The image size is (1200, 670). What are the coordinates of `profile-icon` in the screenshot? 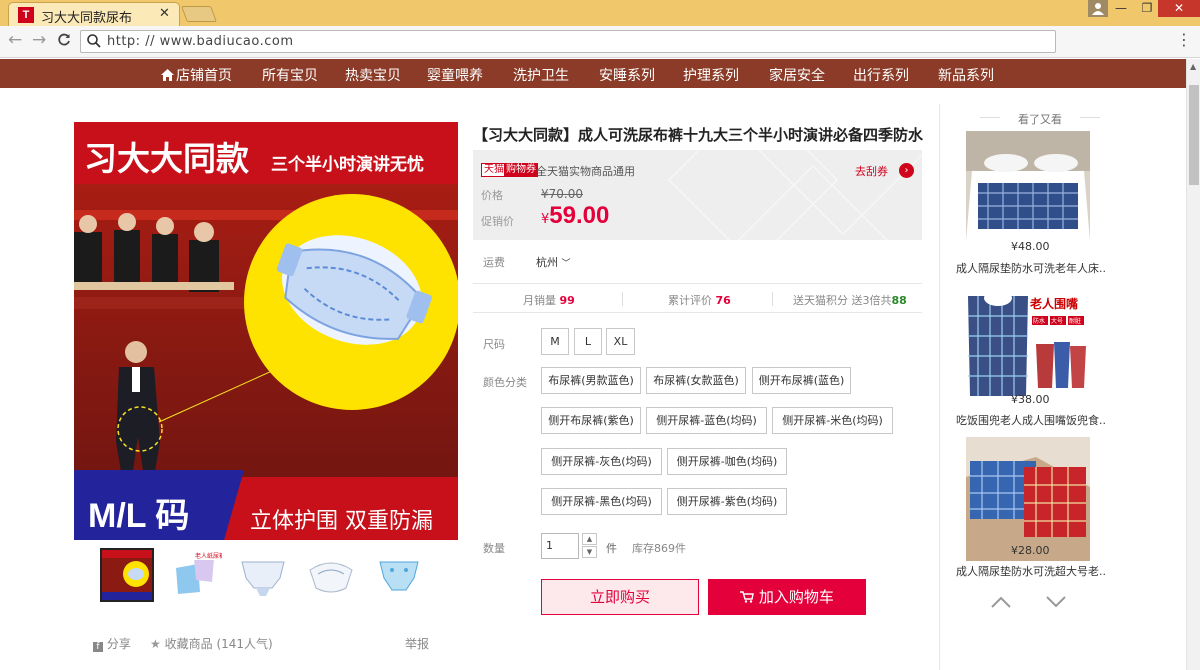 It's located at (1098, 8).